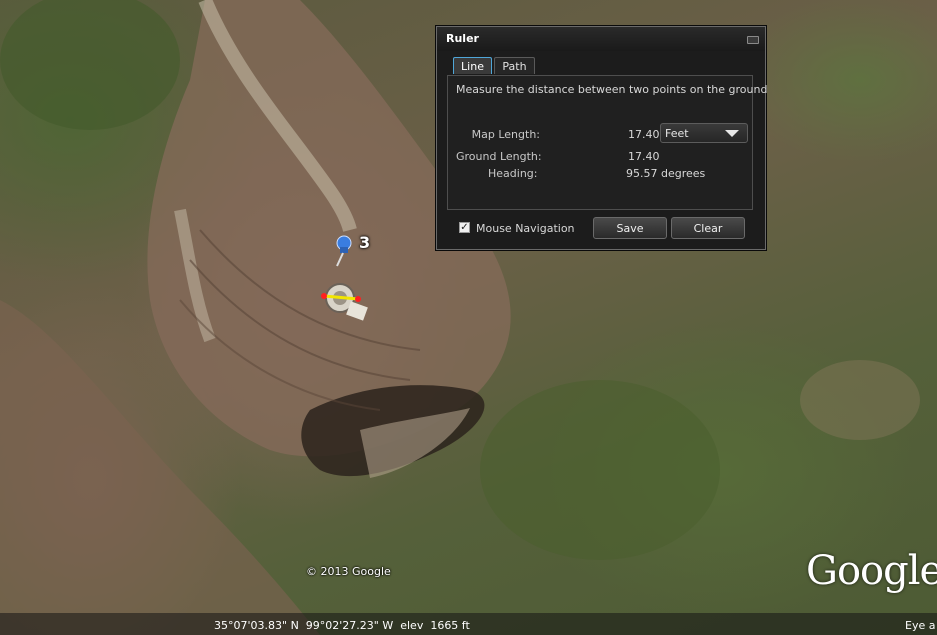 The height and width of the screenshot is (635, 937). What do you see at coordinates (513, 173) in the screenshot?
I see `heading-label: Heading:` at bounding box center [513, 173].